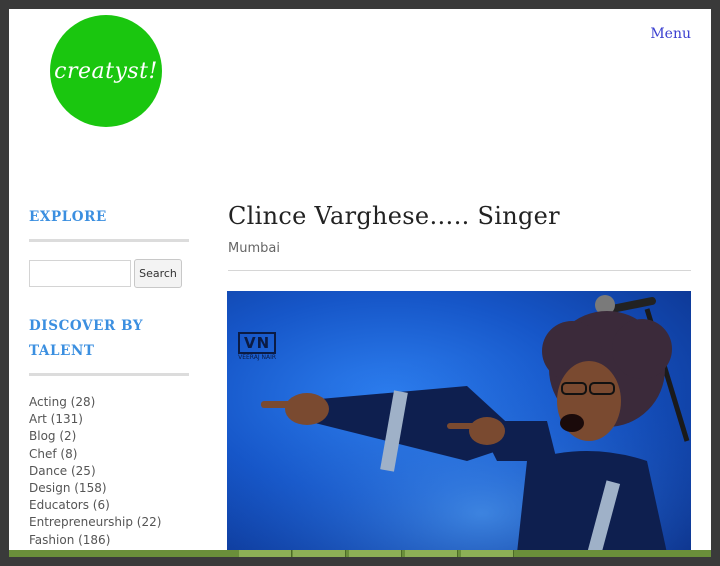 The width and height of the screenshot is (720, 566). I want to click on search-button: Search, so click(158, 273).